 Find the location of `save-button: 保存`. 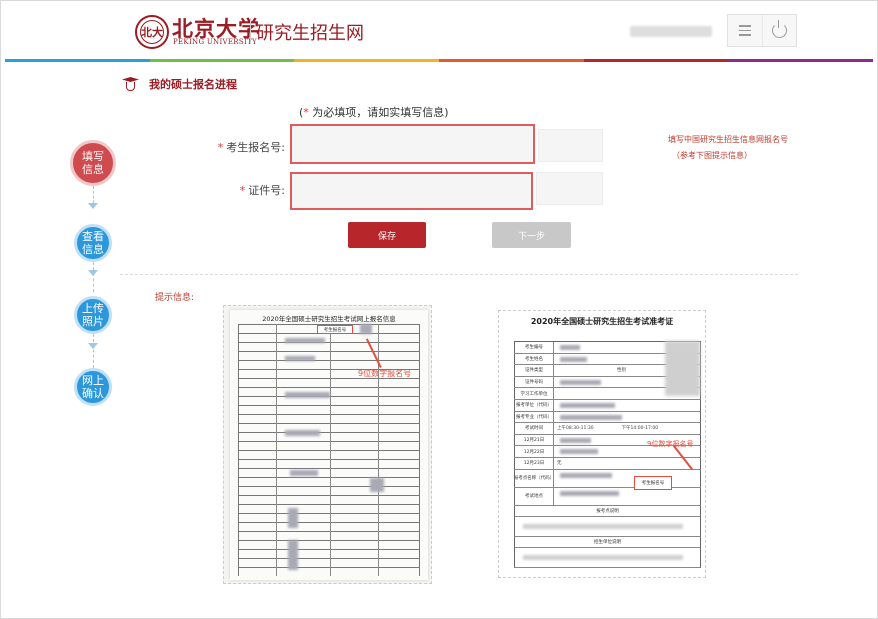

save-button: 保存 is located at coordinates (387, 235).